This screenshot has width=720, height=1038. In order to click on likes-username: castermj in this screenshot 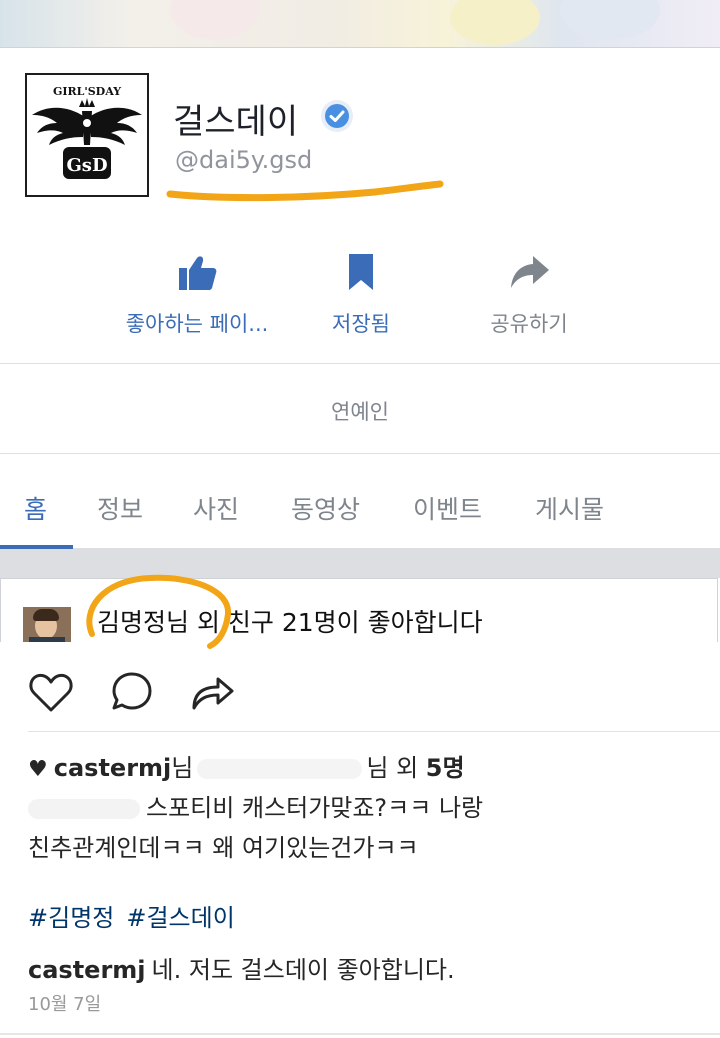, I will do `click(113, 768)`.